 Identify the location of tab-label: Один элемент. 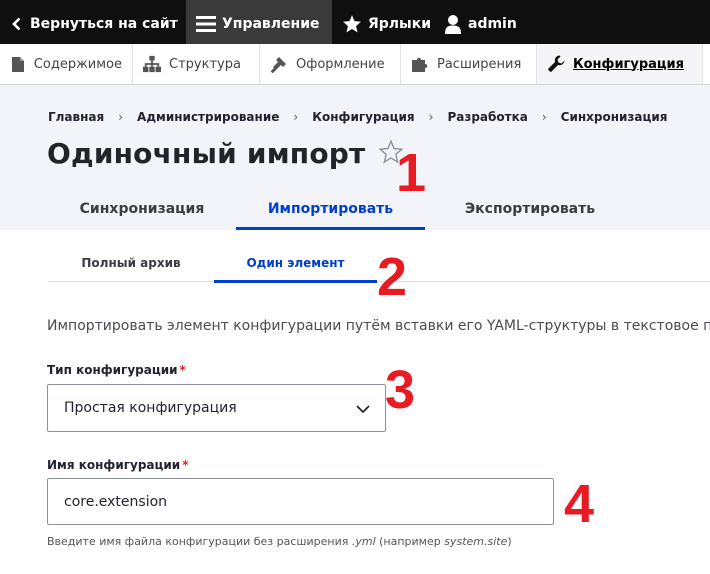
(295, 263).